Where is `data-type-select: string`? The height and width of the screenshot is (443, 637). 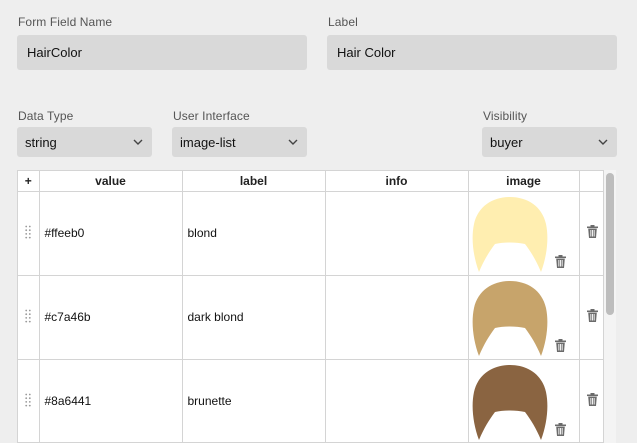
data-type-select: string is located at coordinates (84, 142).